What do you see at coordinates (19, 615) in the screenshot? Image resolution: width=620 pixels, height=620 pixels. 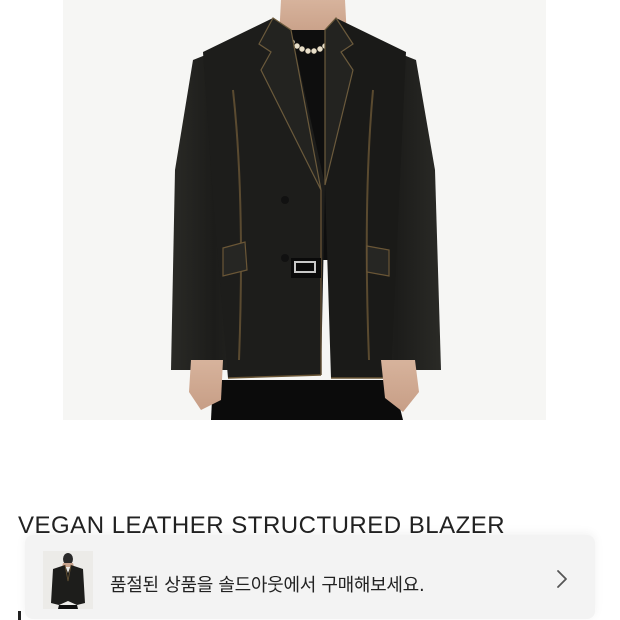 I see `partial-text-edge` at bounding box center [19, 615].